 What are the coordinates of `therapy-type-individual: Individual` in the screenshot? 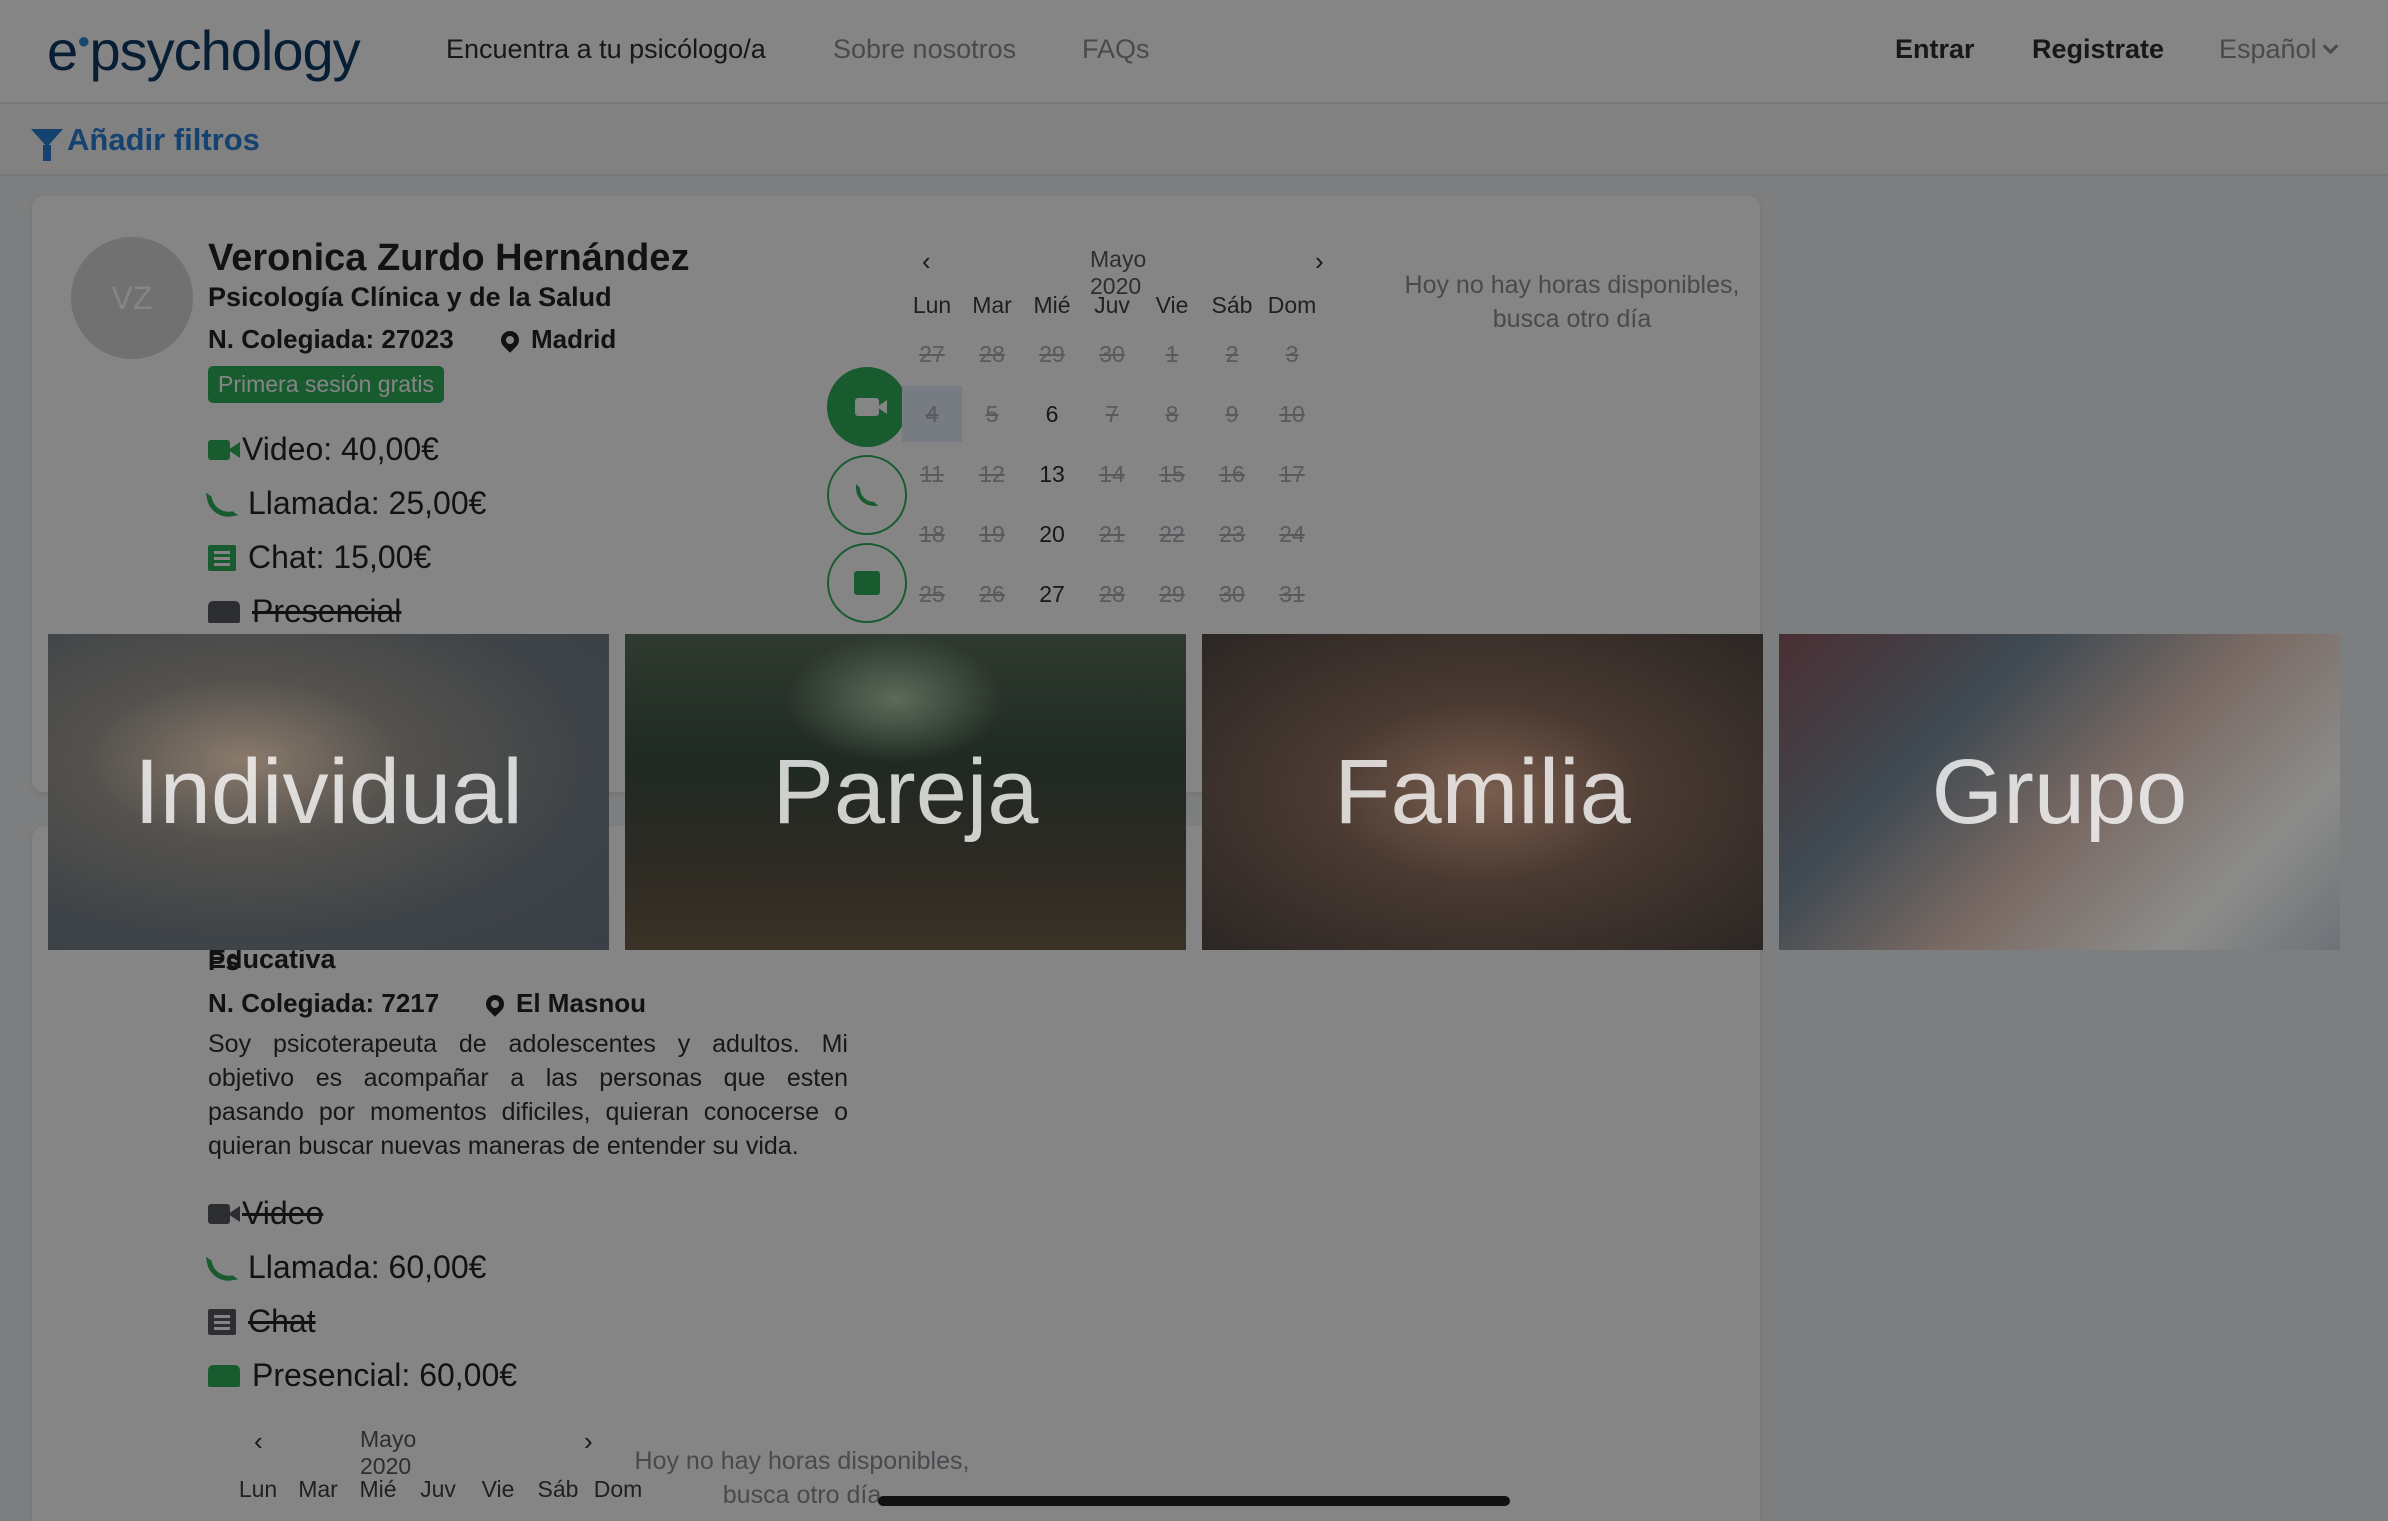 It's located at (328, 792).